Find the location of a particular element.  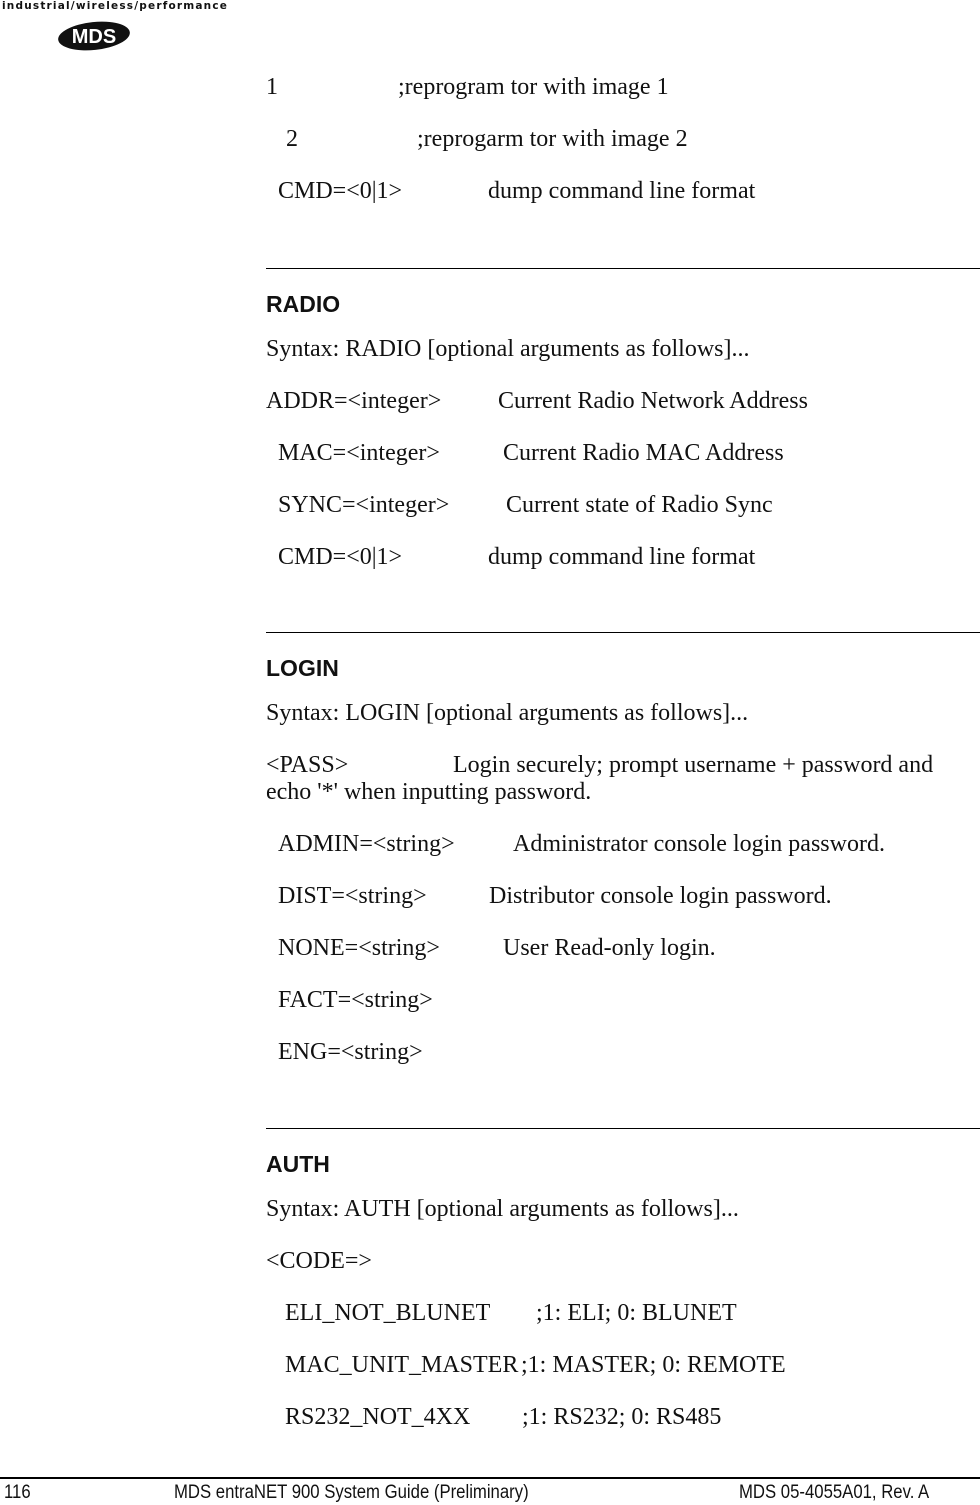

auth-arg: ELI_NOT_BLUNET is located at coordinates (388, 1313).